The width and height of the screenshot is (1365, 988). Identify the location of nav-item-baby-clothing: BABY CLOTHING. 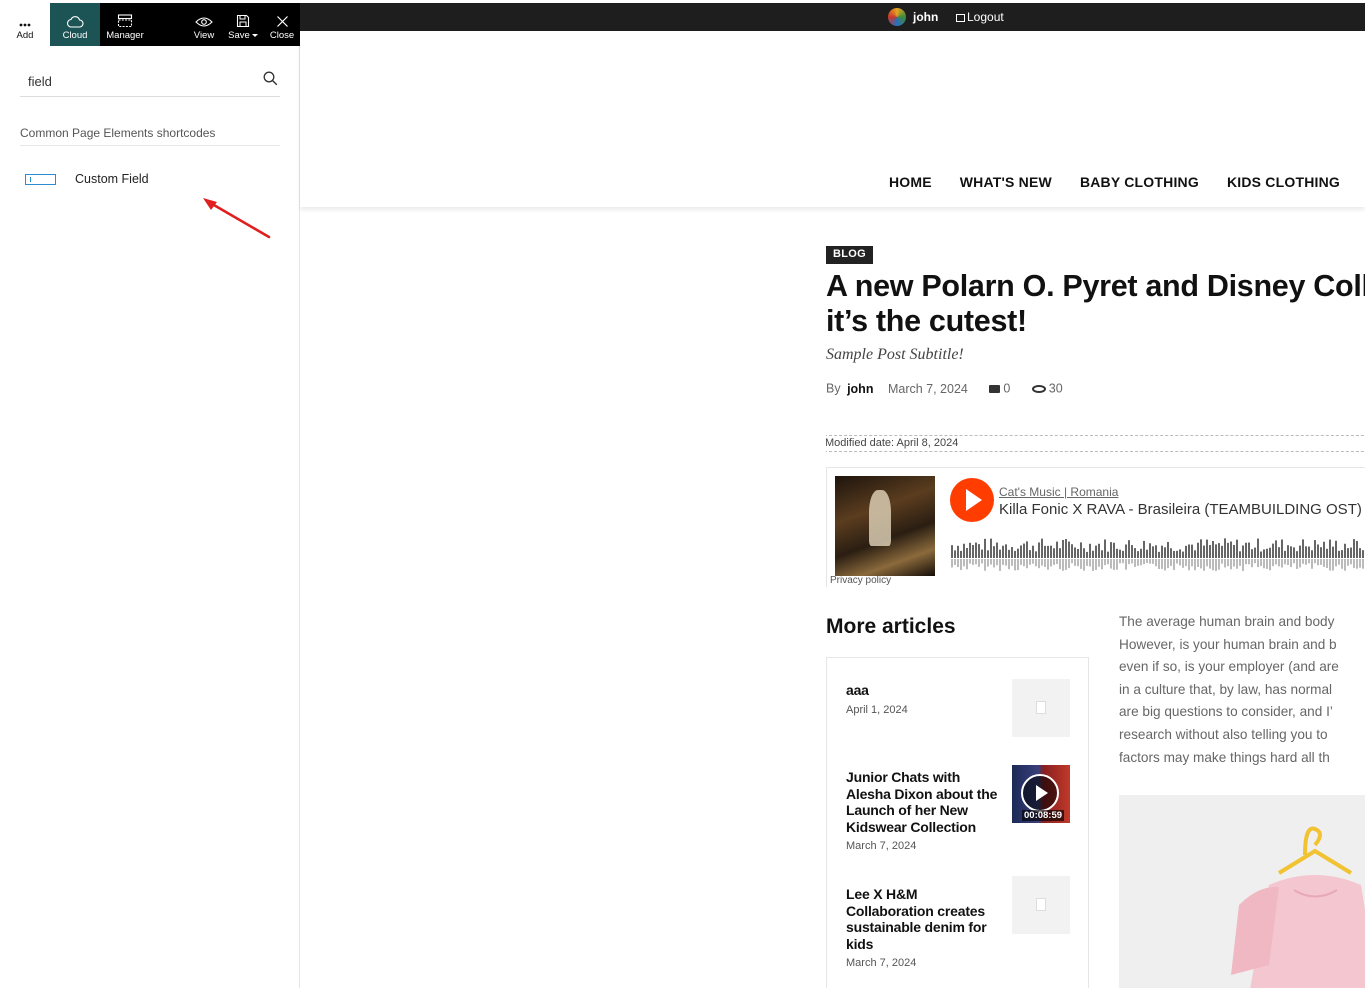
(1139, 182).